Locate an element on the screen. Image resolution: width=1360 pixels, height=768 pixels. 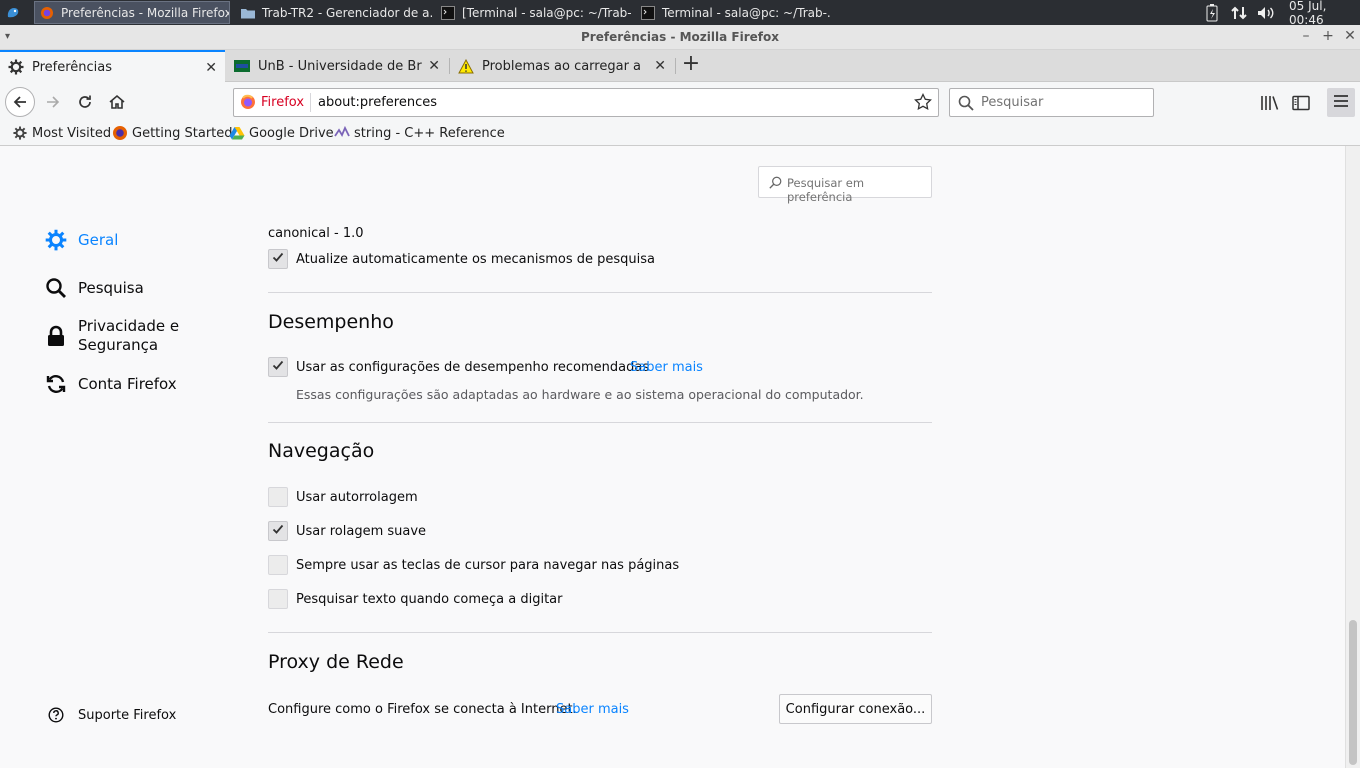
tab-label: Preferências is located at coordinates (72, 67).